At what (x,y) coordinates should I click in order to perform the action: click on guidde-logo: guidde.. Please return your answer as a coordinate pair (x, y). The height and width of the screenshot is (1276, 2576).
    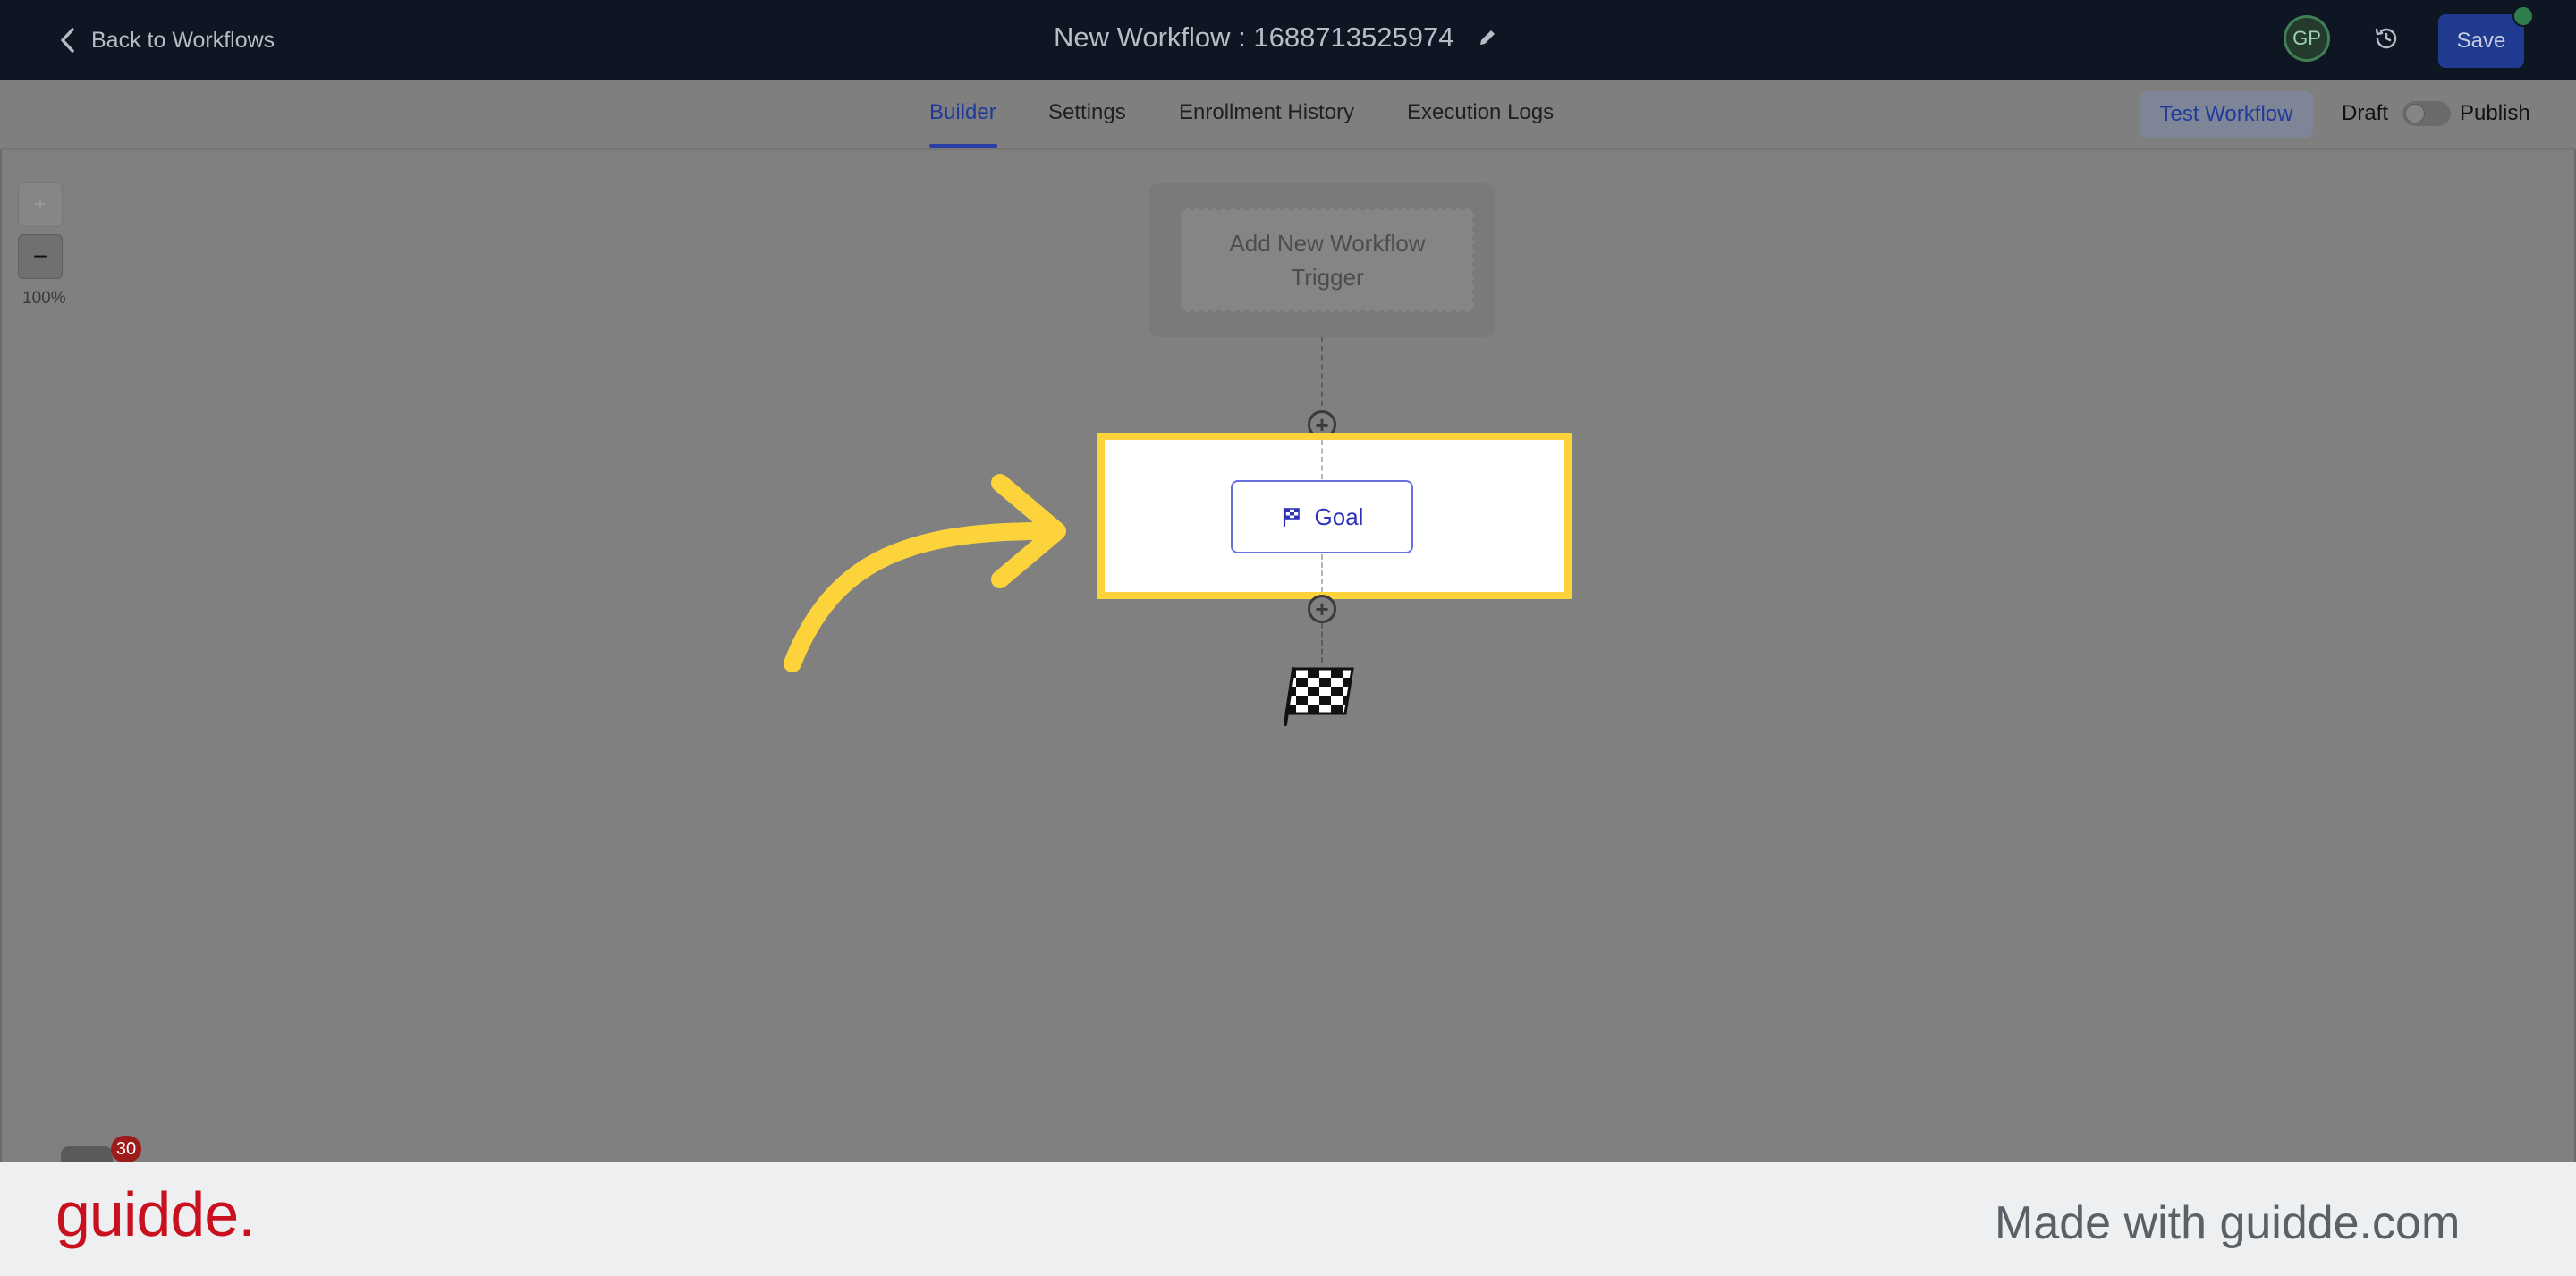
    Looking at the image, I should click on (155, 1214).